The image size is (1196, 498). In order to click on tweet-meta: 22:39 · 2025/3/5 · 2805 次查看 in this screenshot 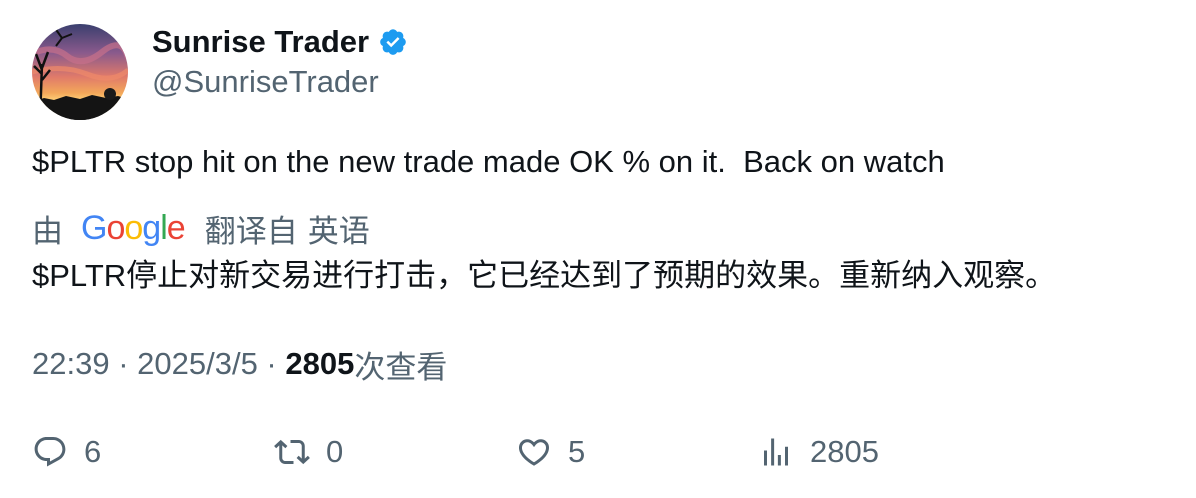, I will do `click(240, 364)`.